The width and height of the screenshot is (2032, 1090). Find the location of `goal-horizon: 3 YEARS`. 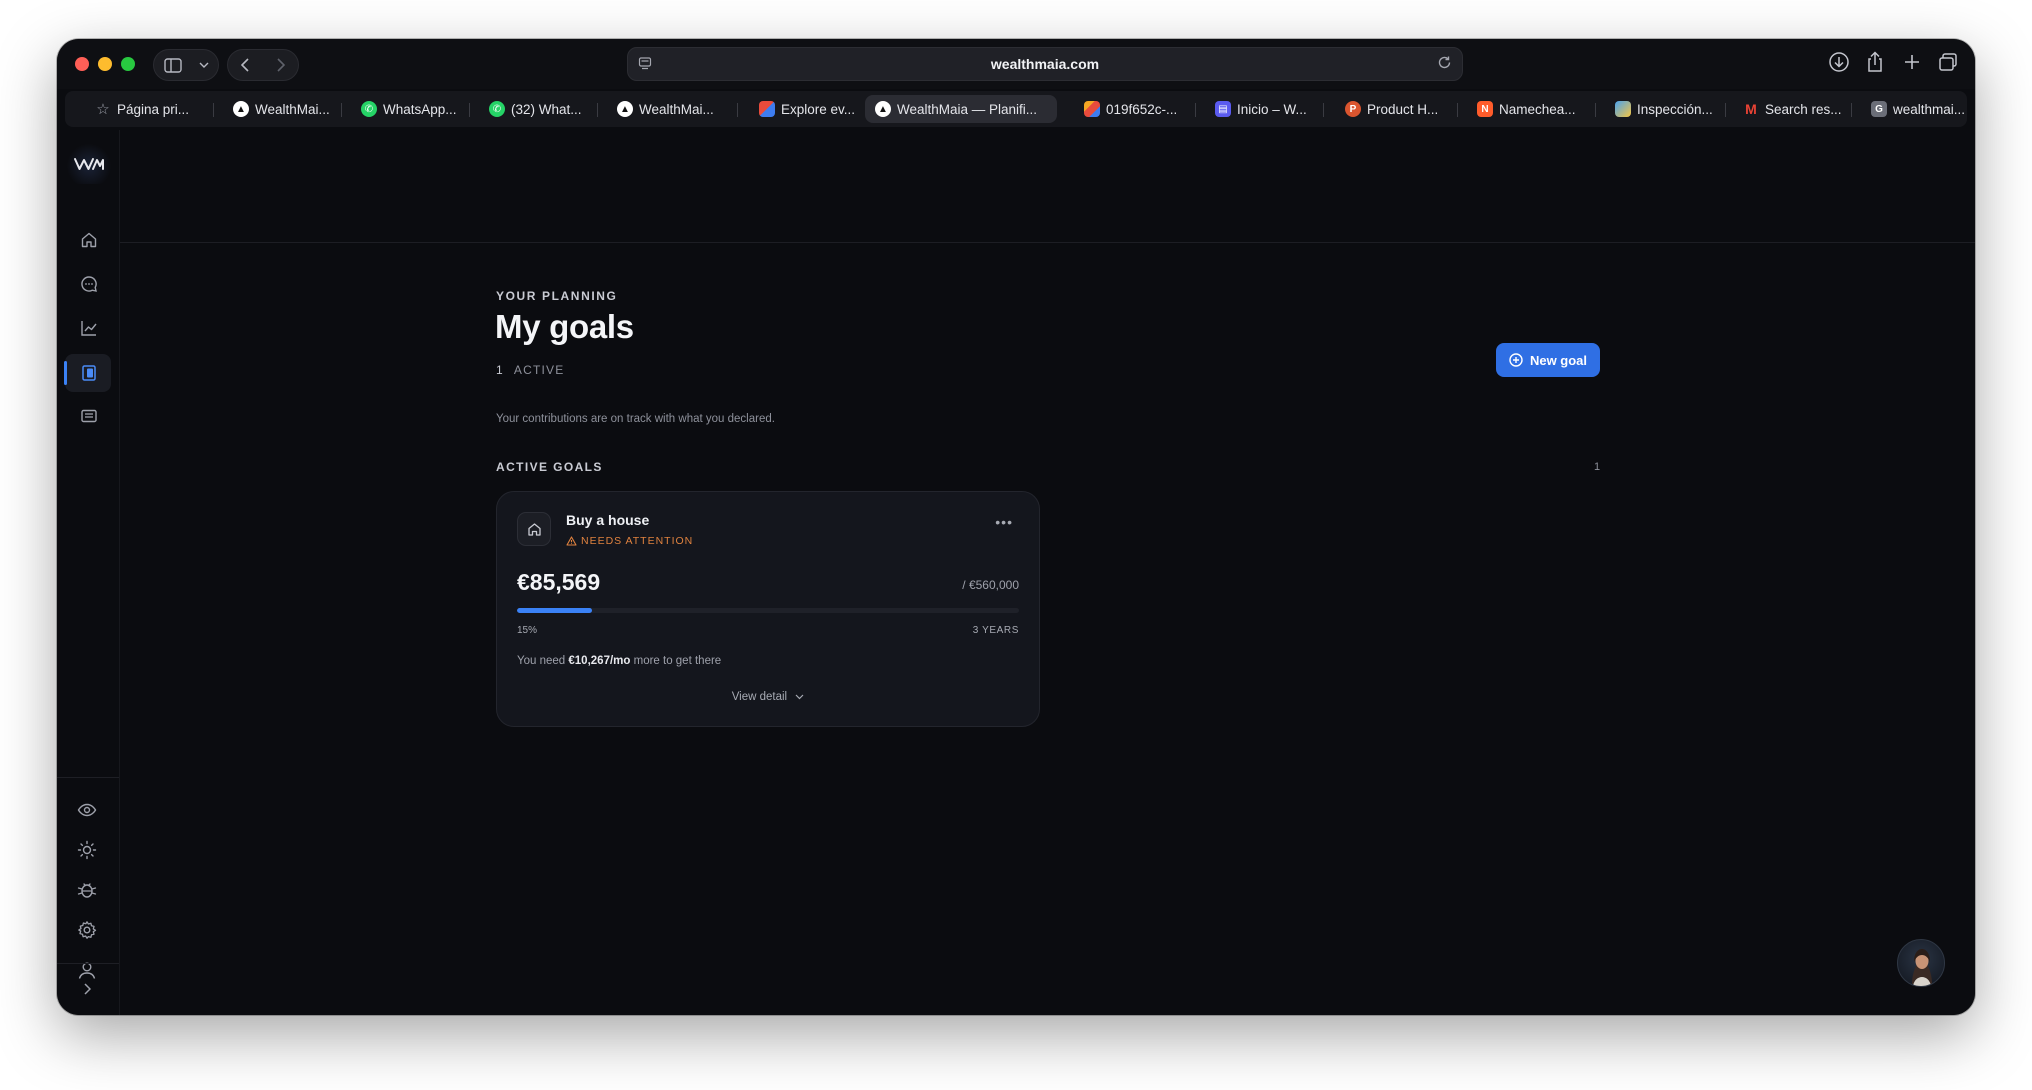

goal-horizon: 3 YEARS is located at coordinates (995, 630).